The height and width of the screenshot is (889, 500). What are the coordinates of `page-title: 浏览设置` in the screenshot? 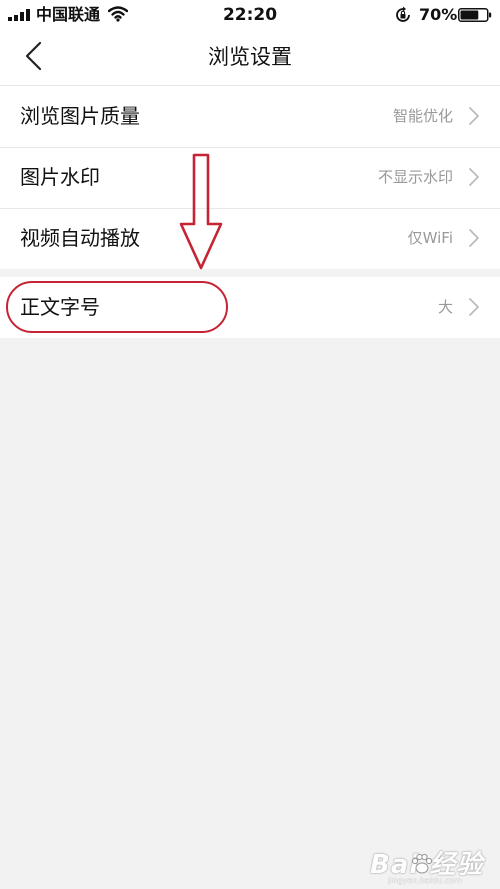 It's located at (250, 57).